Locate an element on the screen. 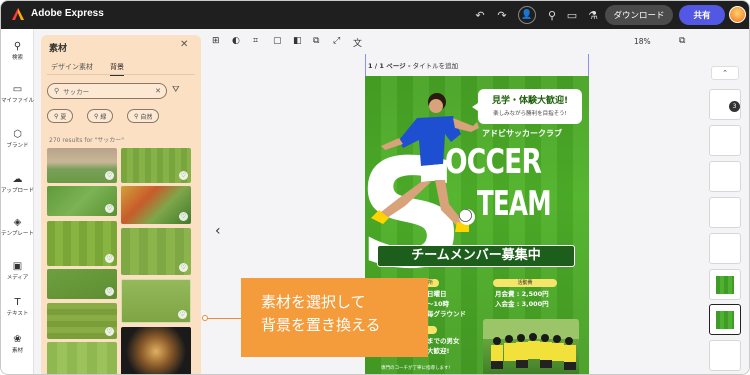 The image size is (750, 375). comment-icon: ▭ is located at coordinates (572, 15).